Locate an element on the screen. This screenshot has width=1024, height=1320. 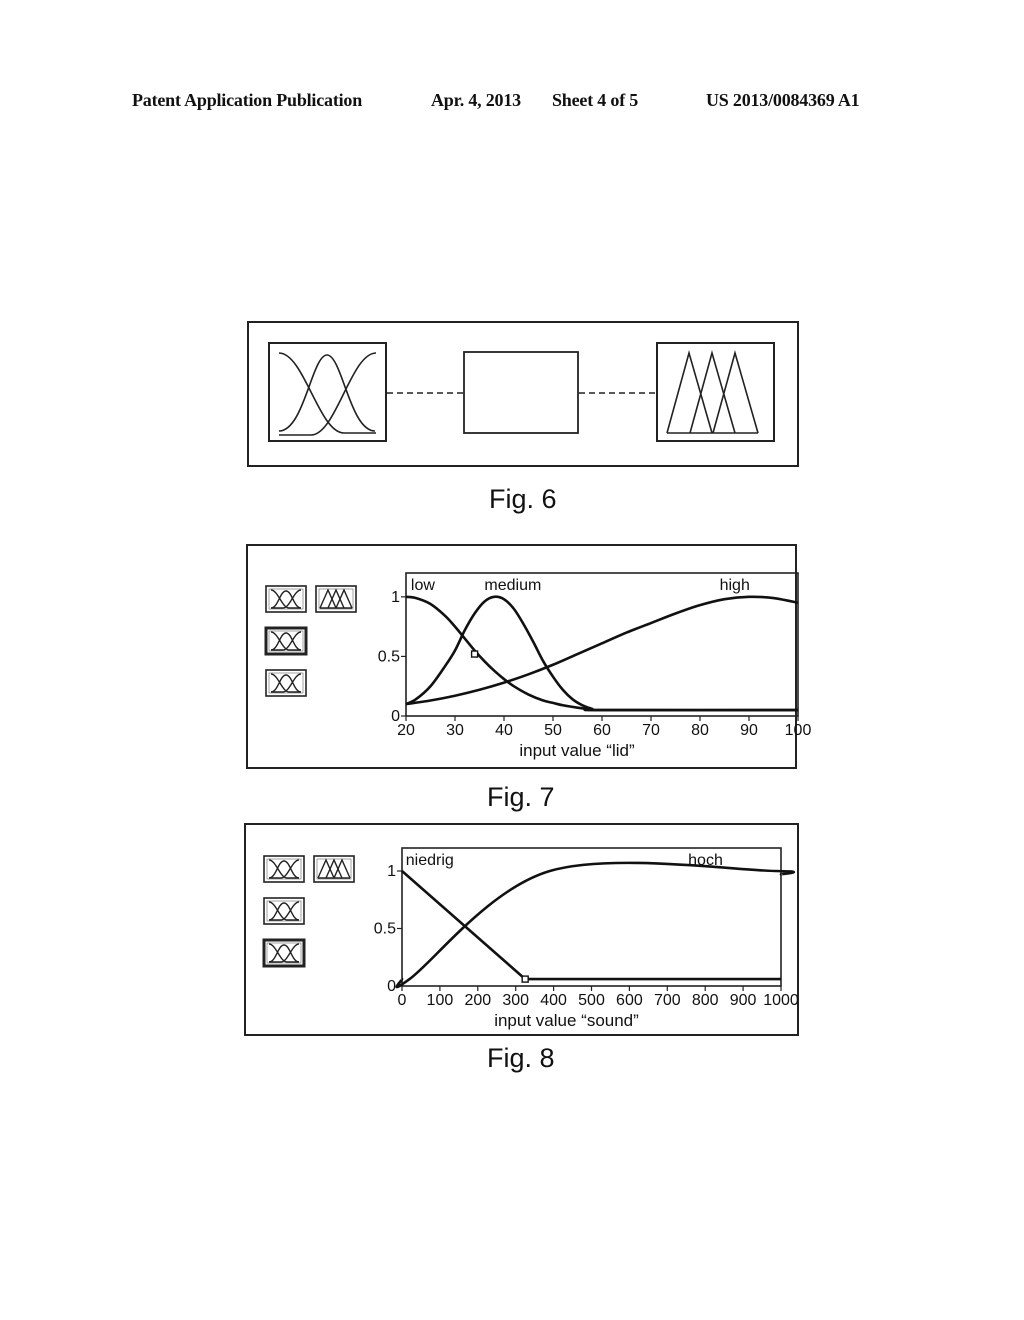
x-tick-label: 1000 is located at coordinates (781, 1000).